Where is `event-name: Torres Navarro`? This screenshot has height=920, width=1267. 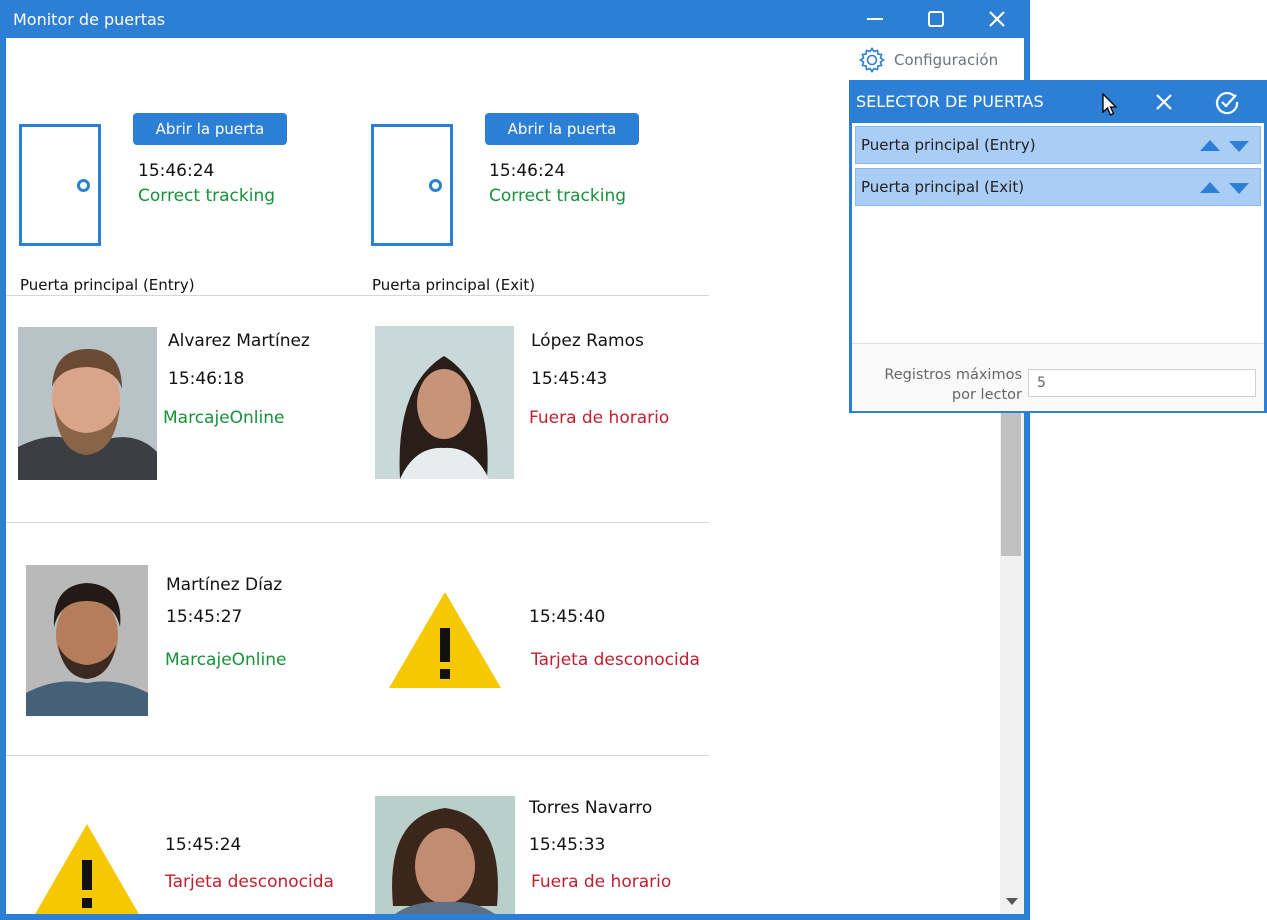 event-name: Torres Navarro is located at coordinates (591, 808).